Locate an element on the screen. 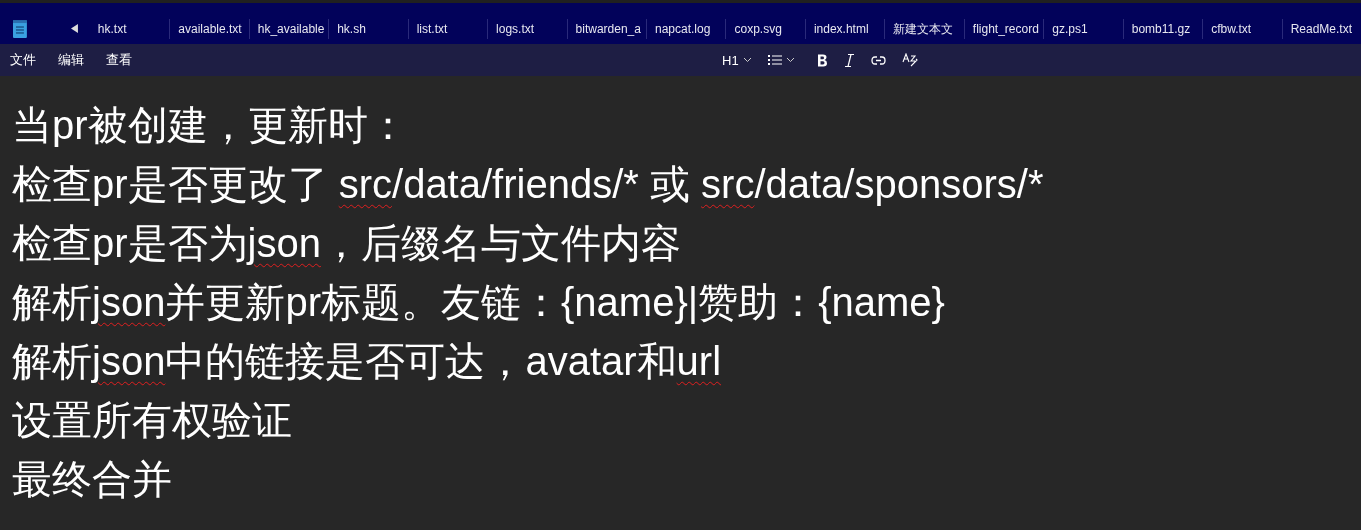  menu-item: 查看 is located at coordinates (119, 60).